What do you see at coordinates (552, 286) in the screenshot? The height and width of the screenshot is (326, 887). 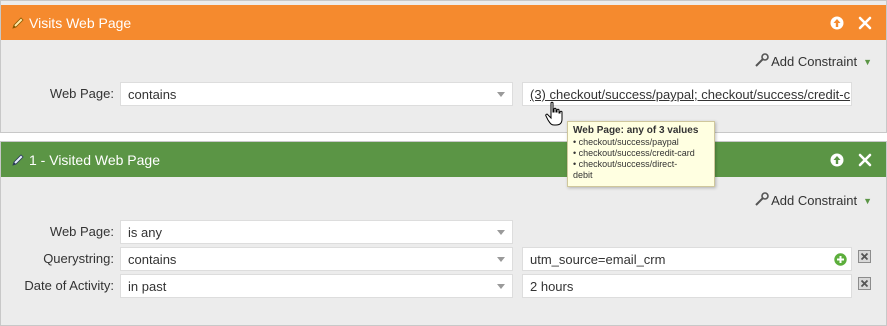 I see `value-text: 2 hours` at bounding box center [552, 286].